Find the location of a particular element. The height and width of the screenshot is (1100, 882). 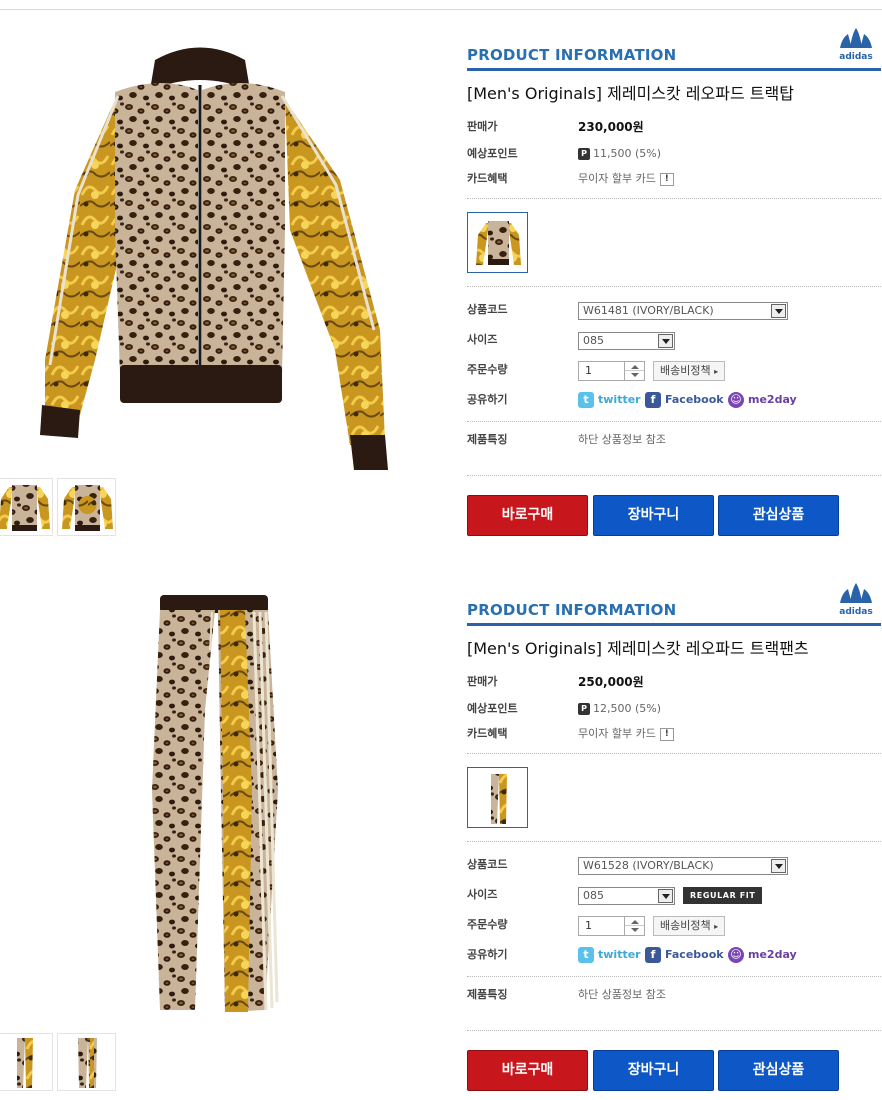

product-code-value: W61528 (IVORY/BLACK) is located at coordinates (648, 865).